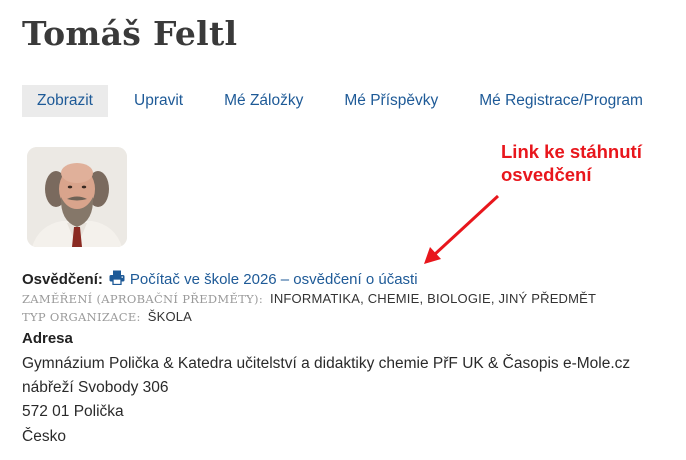 Image resolution: width=686 pixels, height=460 pixels. I want to click on focus-label: ZAMĚŘENÍ (APROBAČNÍ PŘEDMĚTY):, so click(143, 299).